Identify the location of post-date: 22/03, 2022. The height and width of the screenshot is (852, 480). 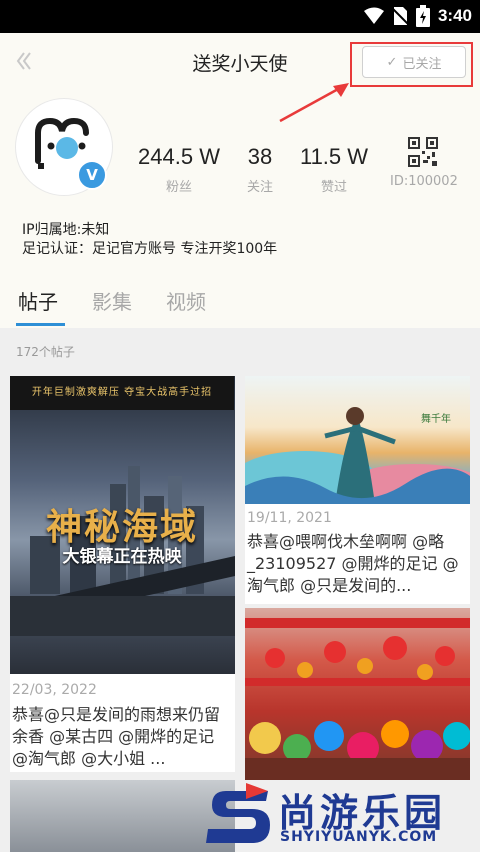
(54, 690).